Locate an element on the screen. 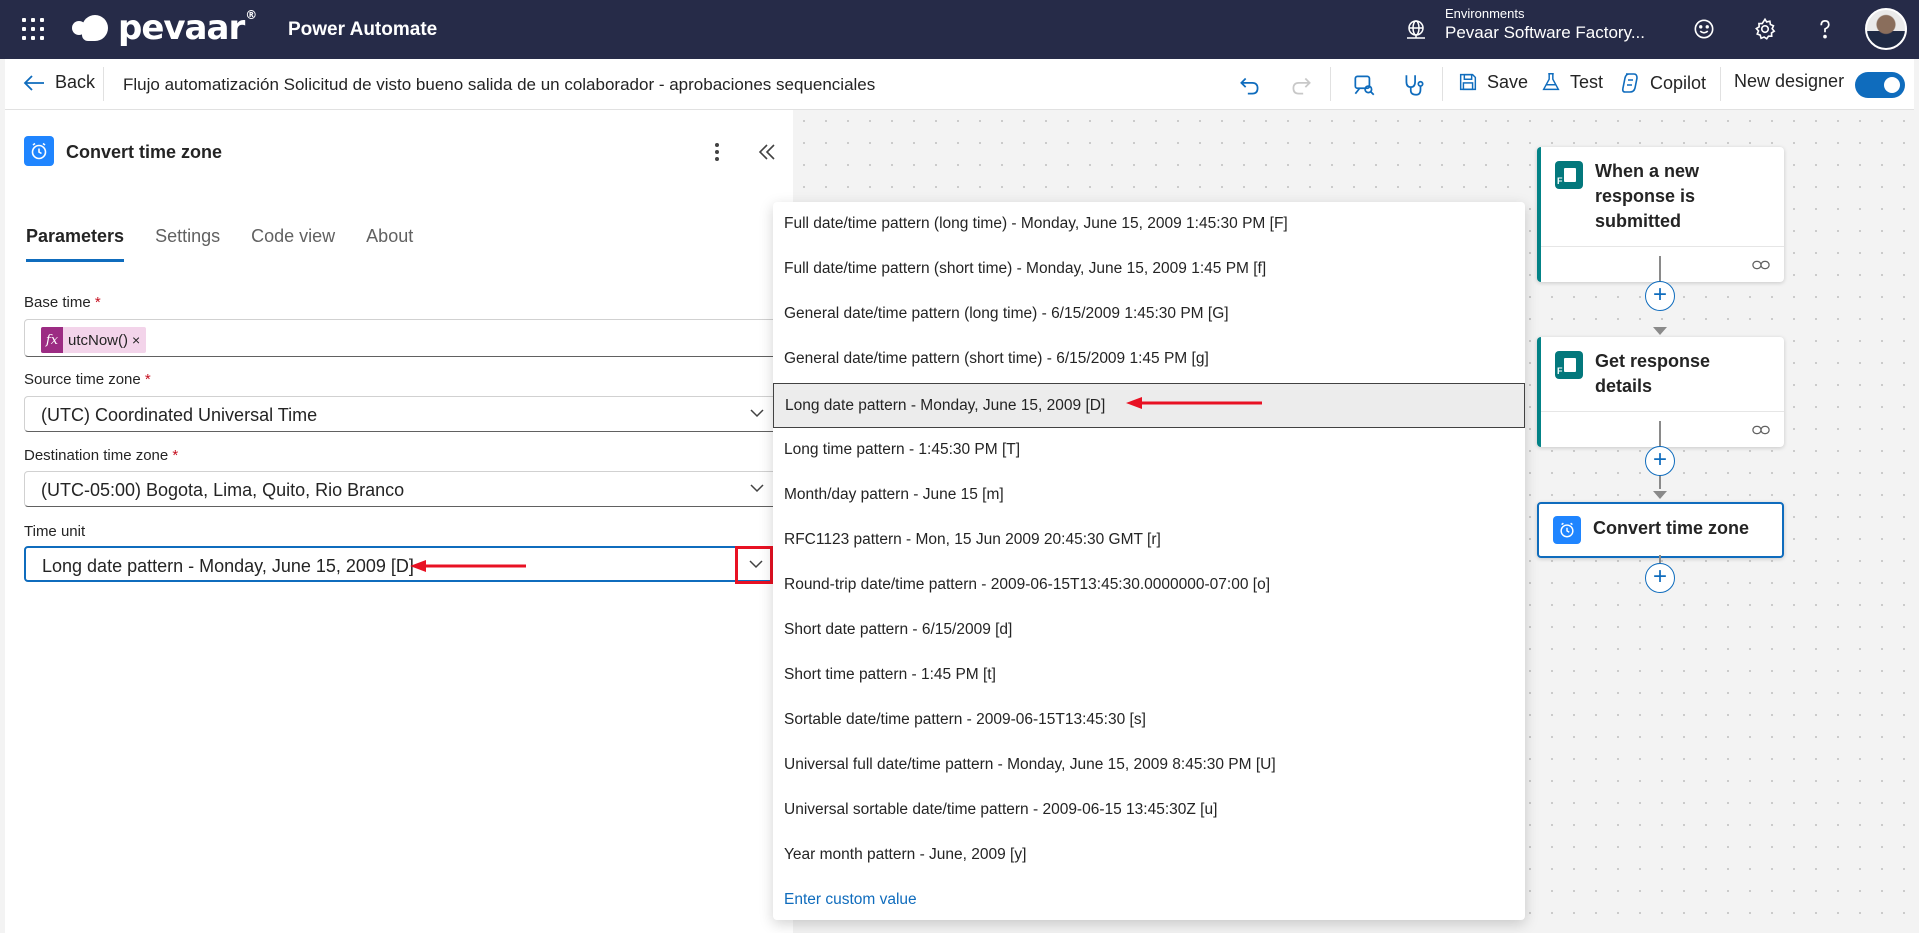  enter-custom-value-option: Enter custom value is located at coordinates (1149, 900).